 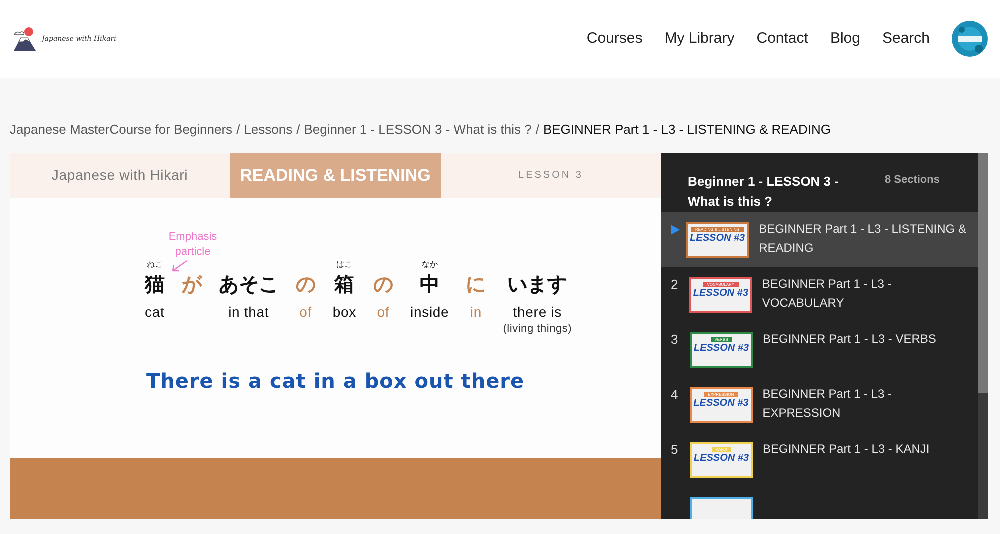 I want to click on lesson-title: BEGINNER Part 1 - L3 - KANJI, so click(x=846, y=449).